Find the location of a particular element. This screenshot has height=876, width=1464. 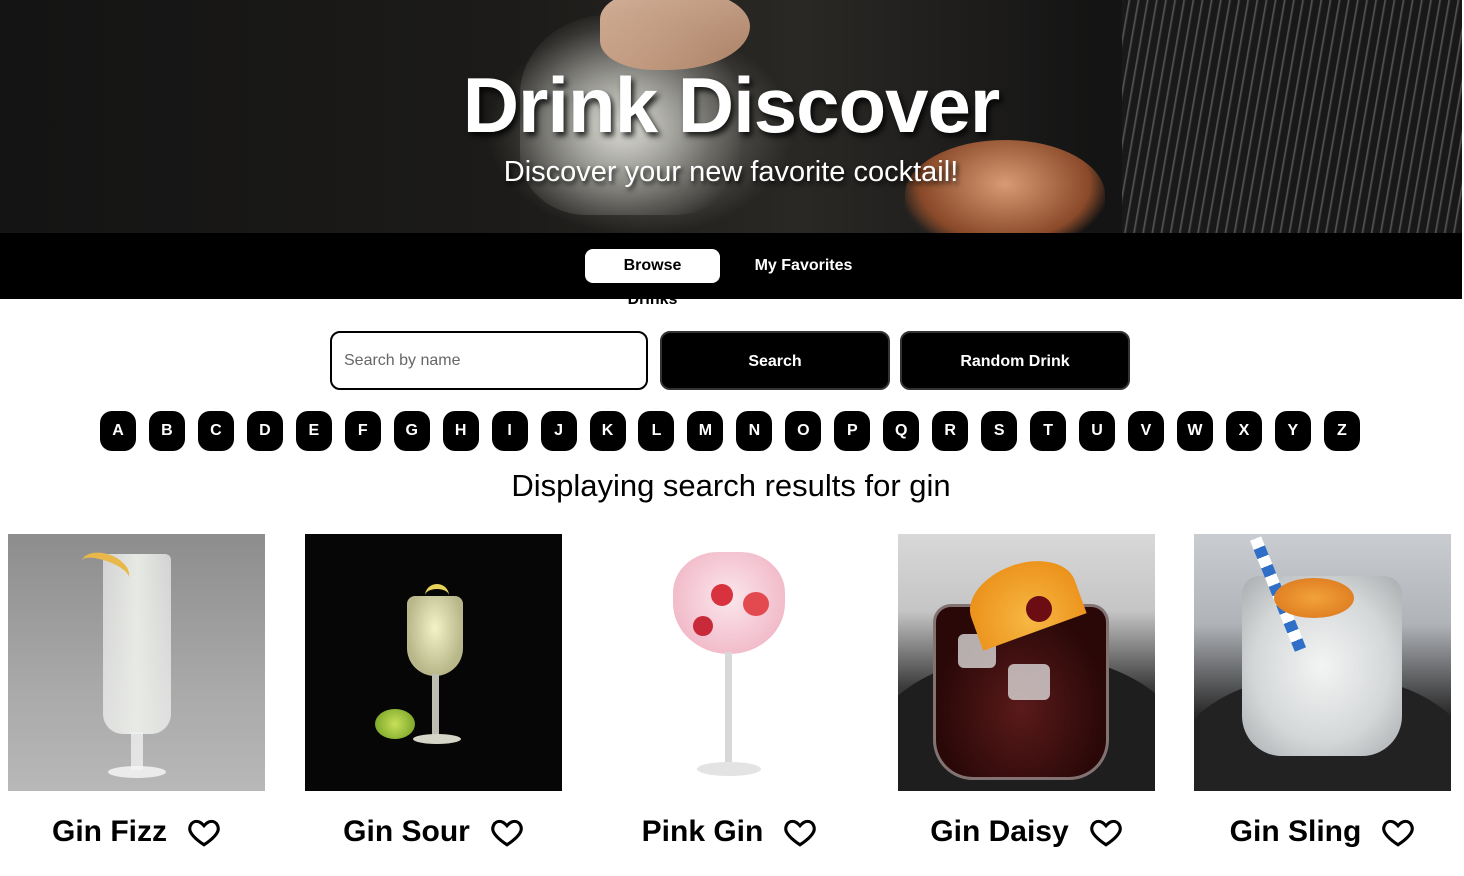

letter-button-l: L is located at coordinates (656, 431).